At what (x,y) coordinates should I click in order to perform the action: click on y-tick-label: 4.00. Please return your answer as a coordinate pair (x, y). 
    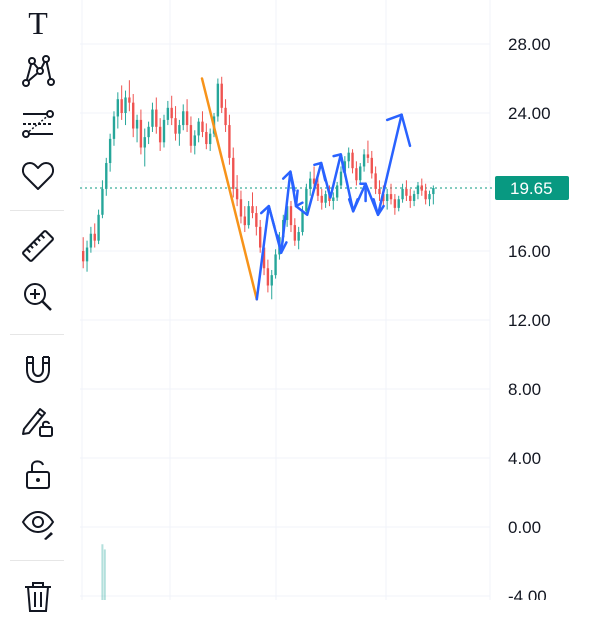
    Looking at the image, I should click on (524, 458).